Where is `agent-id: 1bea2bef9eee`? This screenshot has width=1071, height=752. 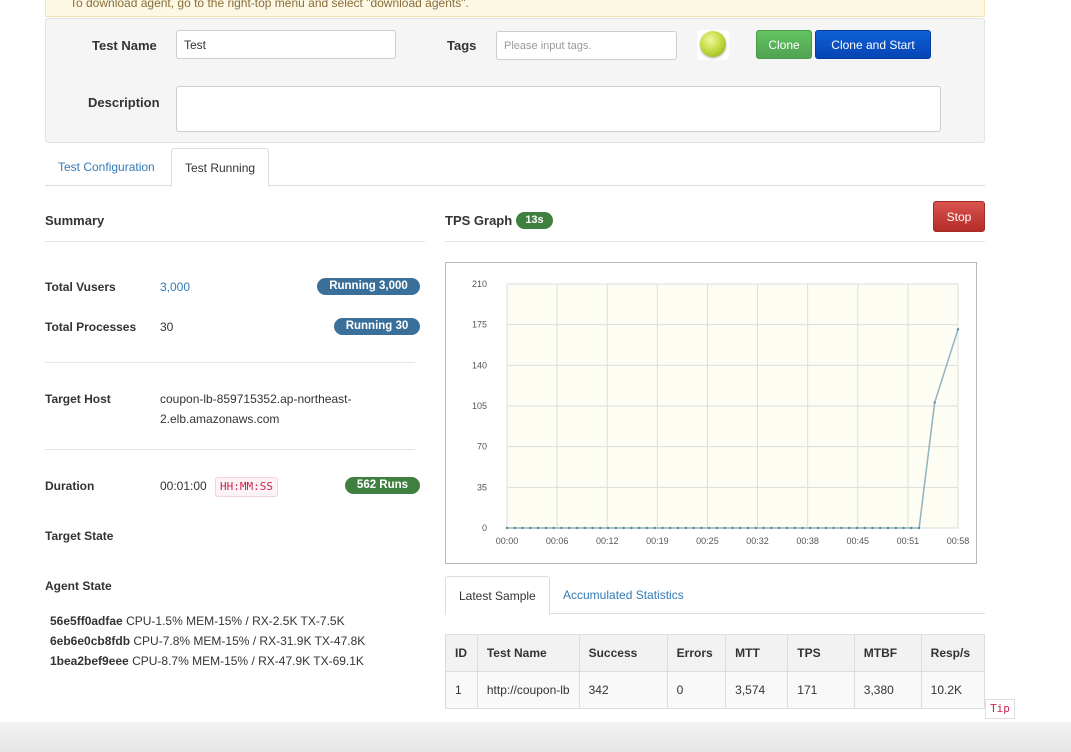 agent-id: 1bea2bef9eee is located at coordinates (89, 661).